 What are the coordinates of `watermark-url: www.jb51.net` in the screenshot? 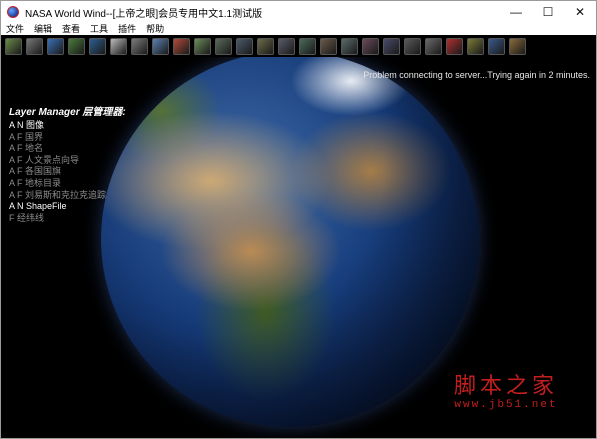 It's located at (506, 405).